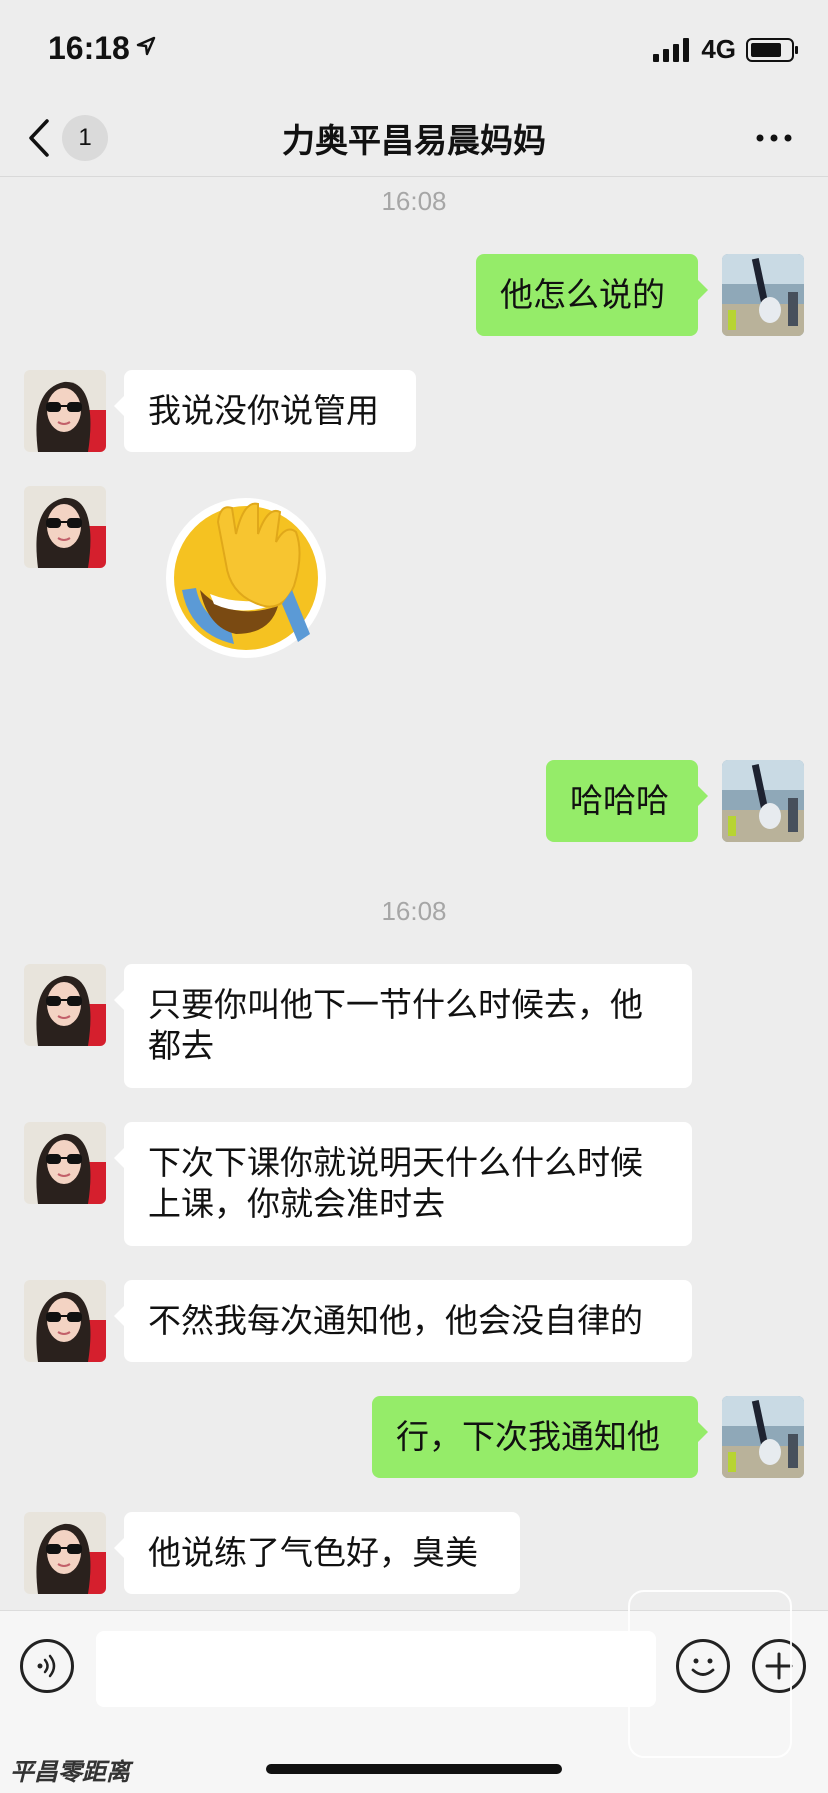 Image resolution: width=828 pixels, height=1793 pixels. Describe the element at coordinates (70, 1772) in the screenshot. I see `watermark-text: 平昌零距离` at that location.